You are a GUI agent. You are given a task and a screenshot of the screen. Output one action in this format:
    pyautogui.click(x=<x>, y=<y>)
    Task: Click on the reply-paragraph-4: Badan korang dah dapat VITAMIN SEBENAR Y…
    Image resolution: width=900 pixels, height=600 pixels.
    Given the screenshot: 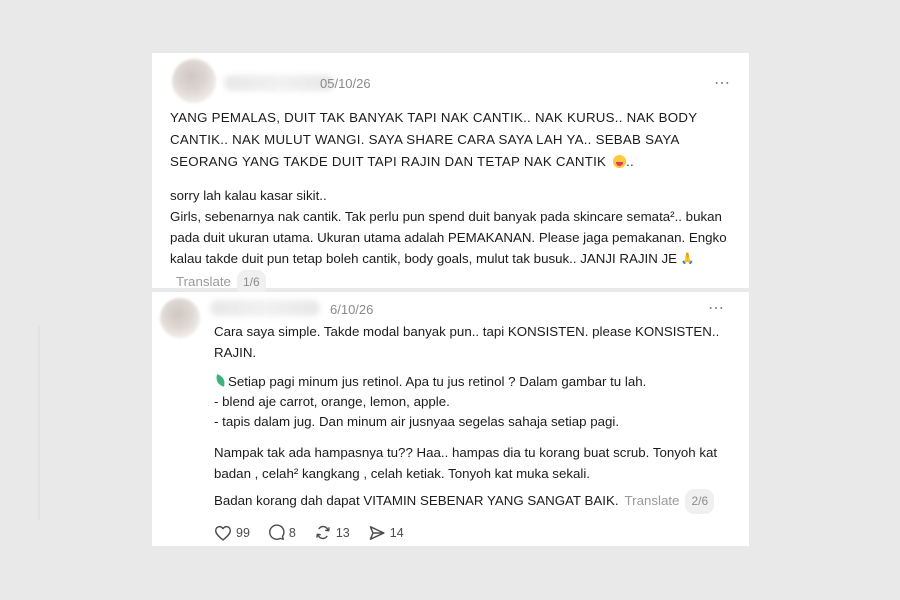 What is the action you would take?
    pyautogui.click(x=471, y=501)
    